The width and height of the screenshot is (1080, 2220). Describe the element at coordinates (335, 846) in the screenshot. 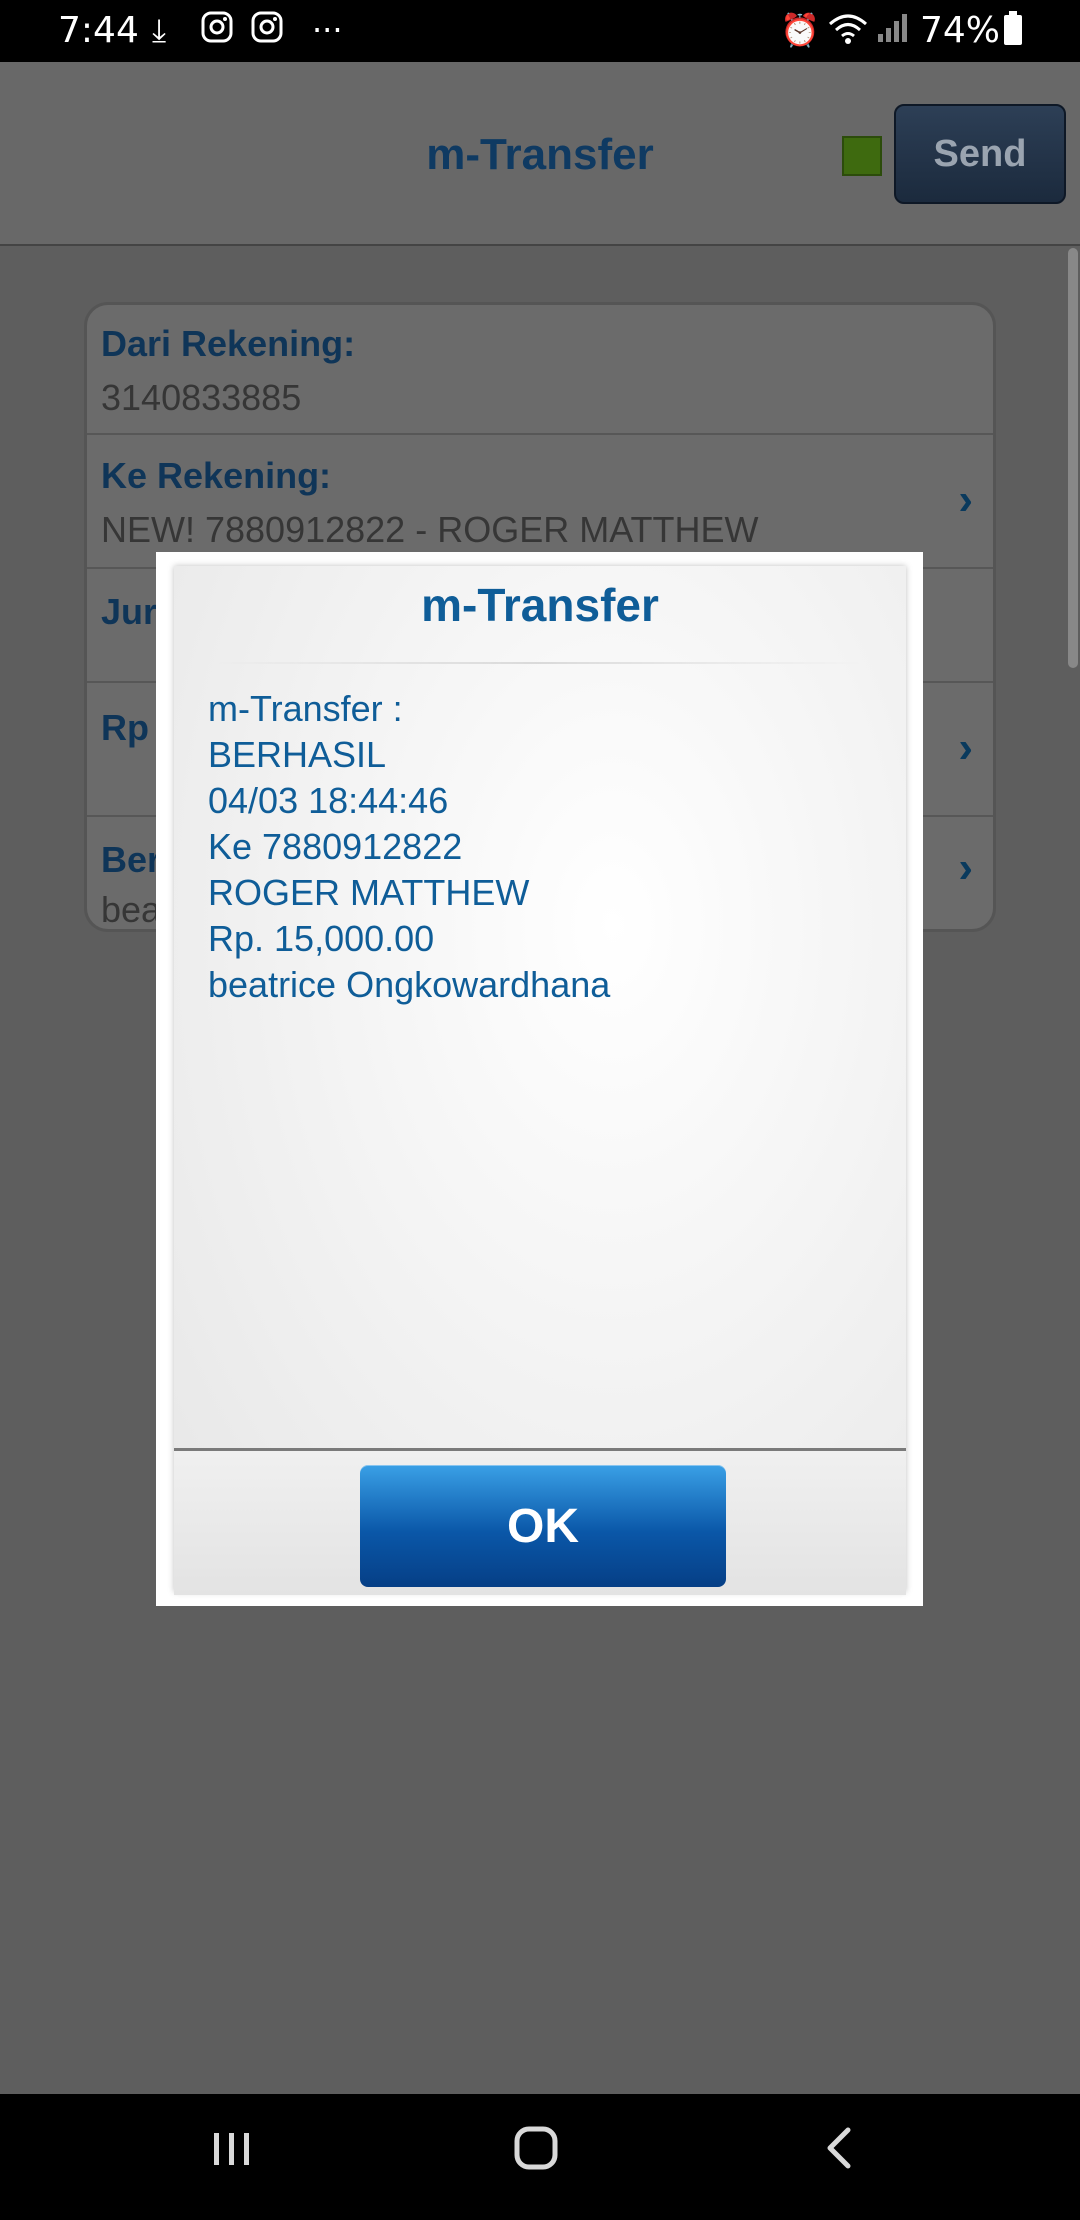

I see `message-line: Ke 7880912822` at that location.